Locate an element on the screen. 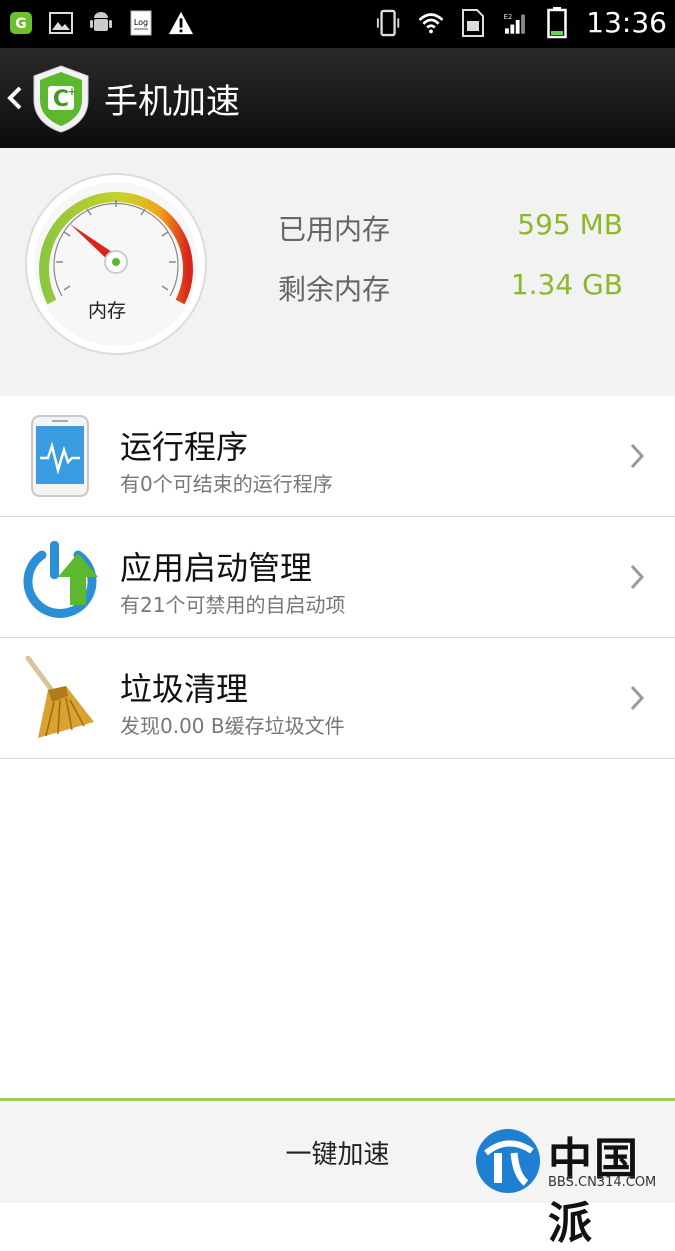 This screenshot has height=1251, width=675. battery-icon is located at coordinates (557, 22).